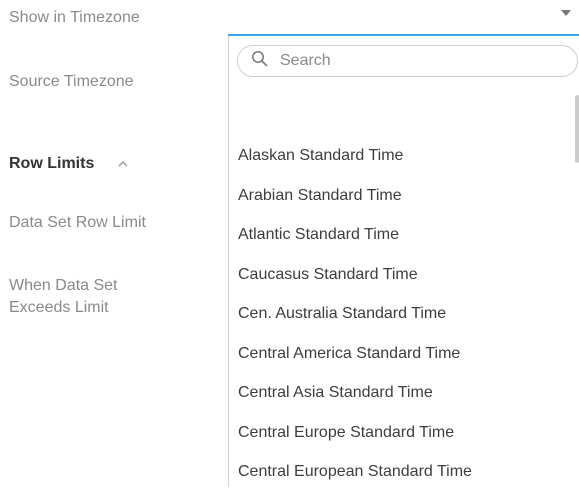 This screenshot has height=492, width=579. What do you see at coordinates (399, 196) in the screenshot?
I see `timezone-option: Arabian Standard Time` at bounding box center [399, 196].